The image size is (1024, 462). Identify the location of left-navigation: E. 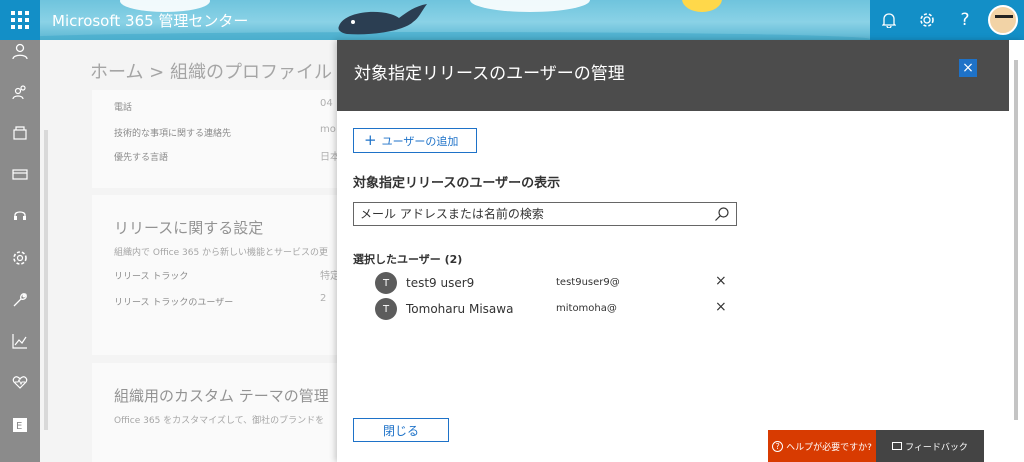
(20, 251).